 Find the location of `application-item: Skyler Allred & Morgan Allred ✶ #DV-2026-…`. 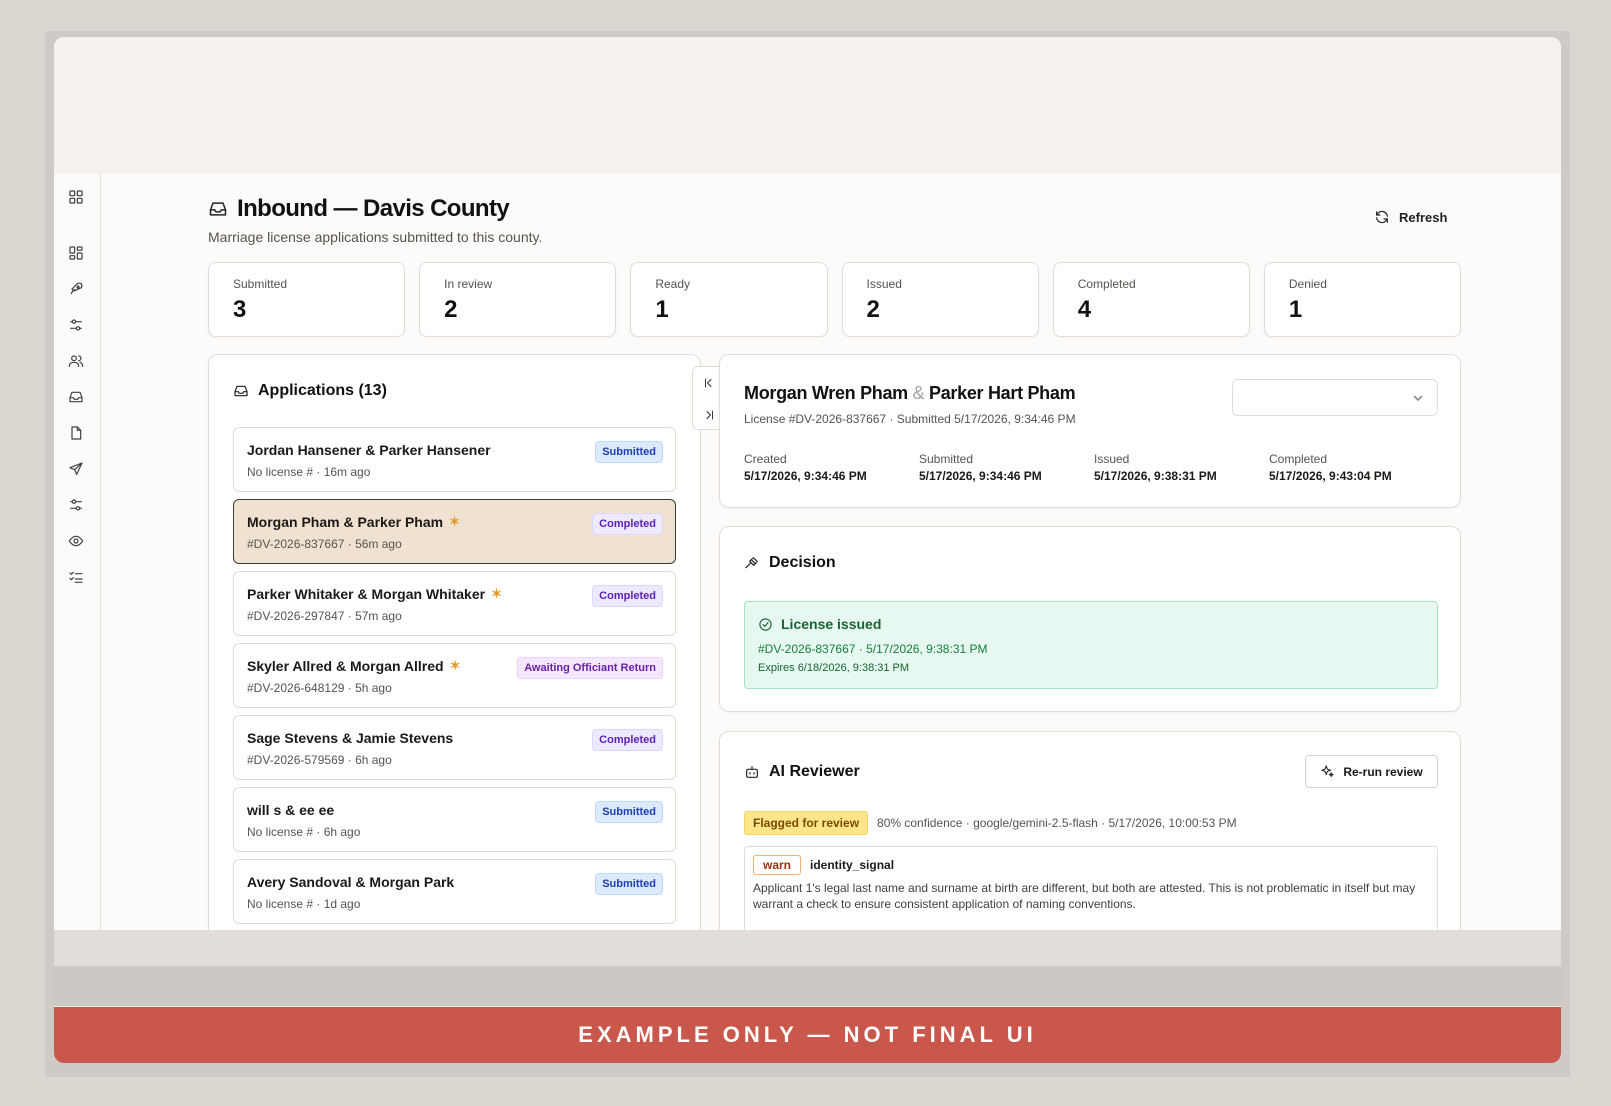

application-item: Skyler Allred & Morgan Allred ✶ #DV-2026-… is located at coordinates (454, 675).